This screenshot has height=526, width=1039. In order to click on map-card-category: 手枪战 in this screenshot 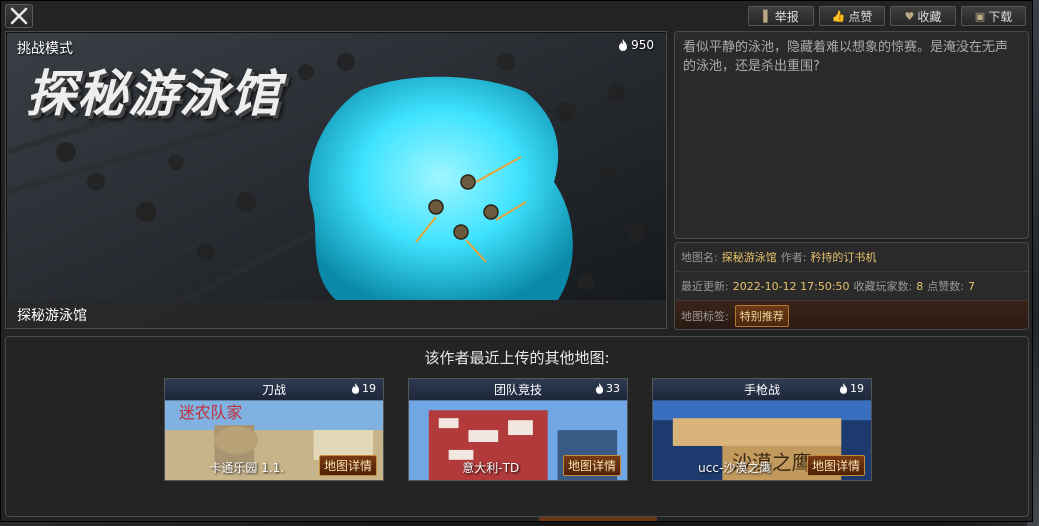, I will do `click(761, 390)`.